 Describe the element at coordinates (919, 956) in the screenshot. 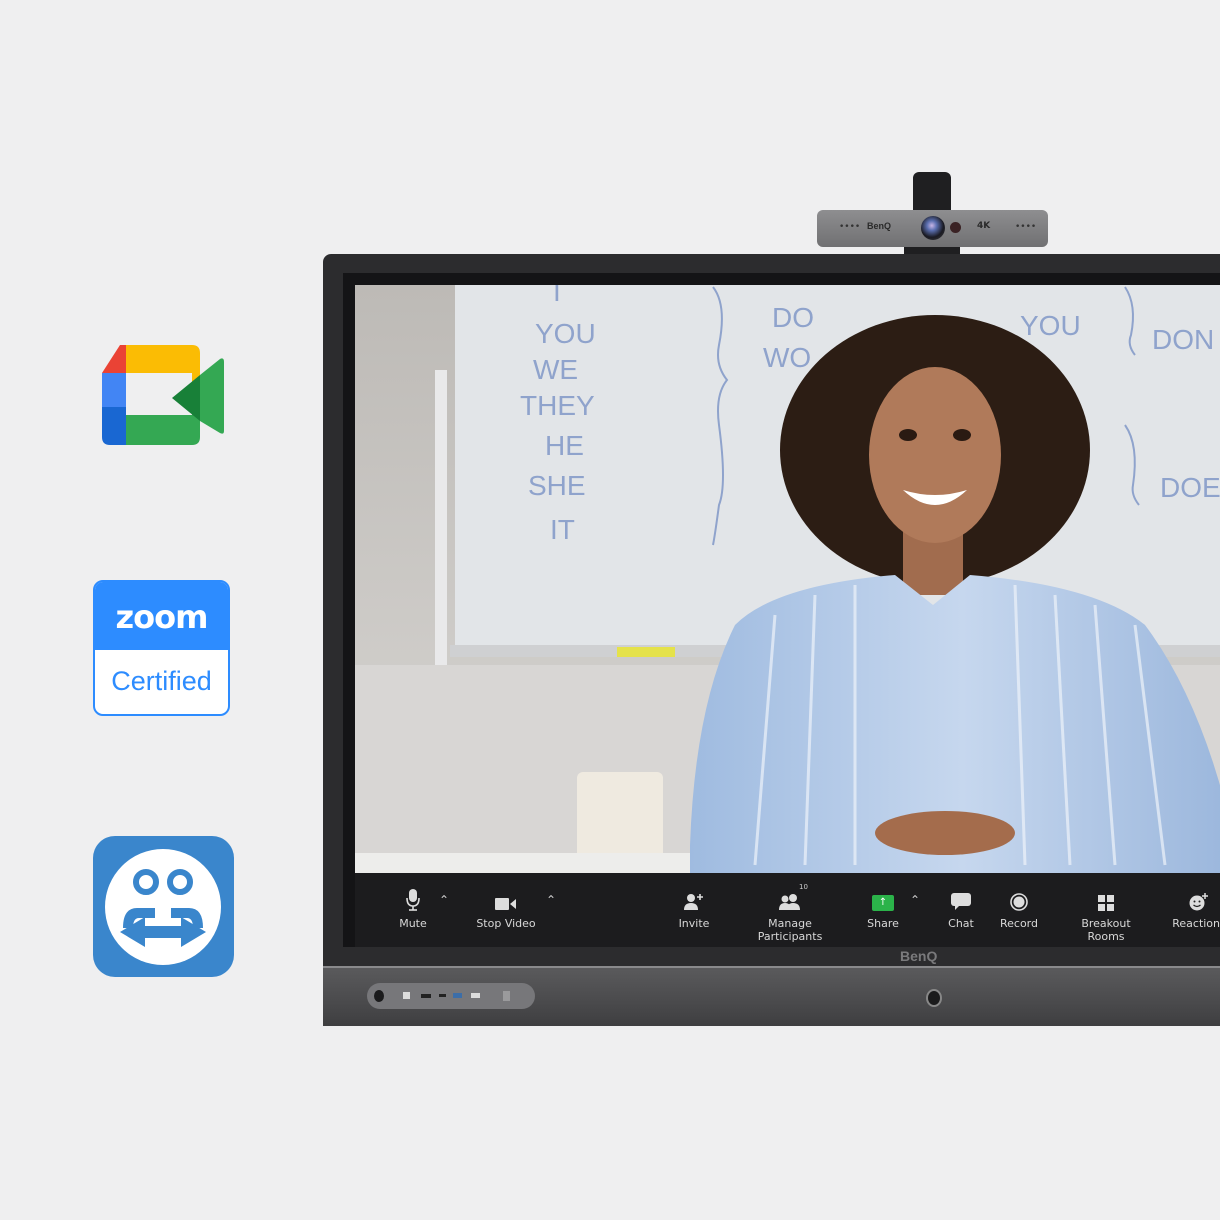

I see `monitor-brand-logo: BenQ` at that location.